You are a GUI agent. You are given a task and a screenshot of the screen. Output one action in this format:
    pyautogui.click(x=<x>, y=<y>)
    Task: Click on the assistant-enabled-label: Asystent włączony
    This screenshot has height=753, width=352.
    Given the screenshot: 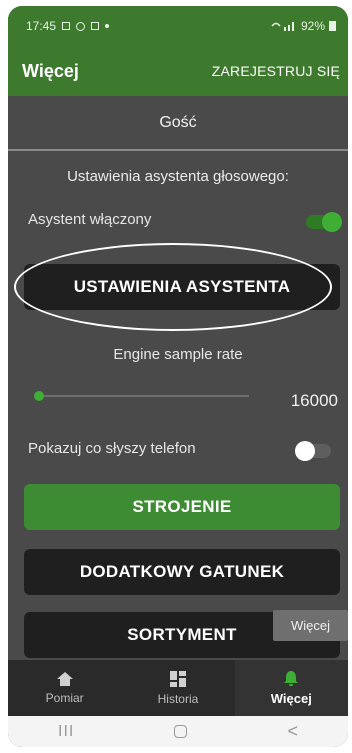 What is the action you would take?
    pyautogui.click(x=90, y=219)
    